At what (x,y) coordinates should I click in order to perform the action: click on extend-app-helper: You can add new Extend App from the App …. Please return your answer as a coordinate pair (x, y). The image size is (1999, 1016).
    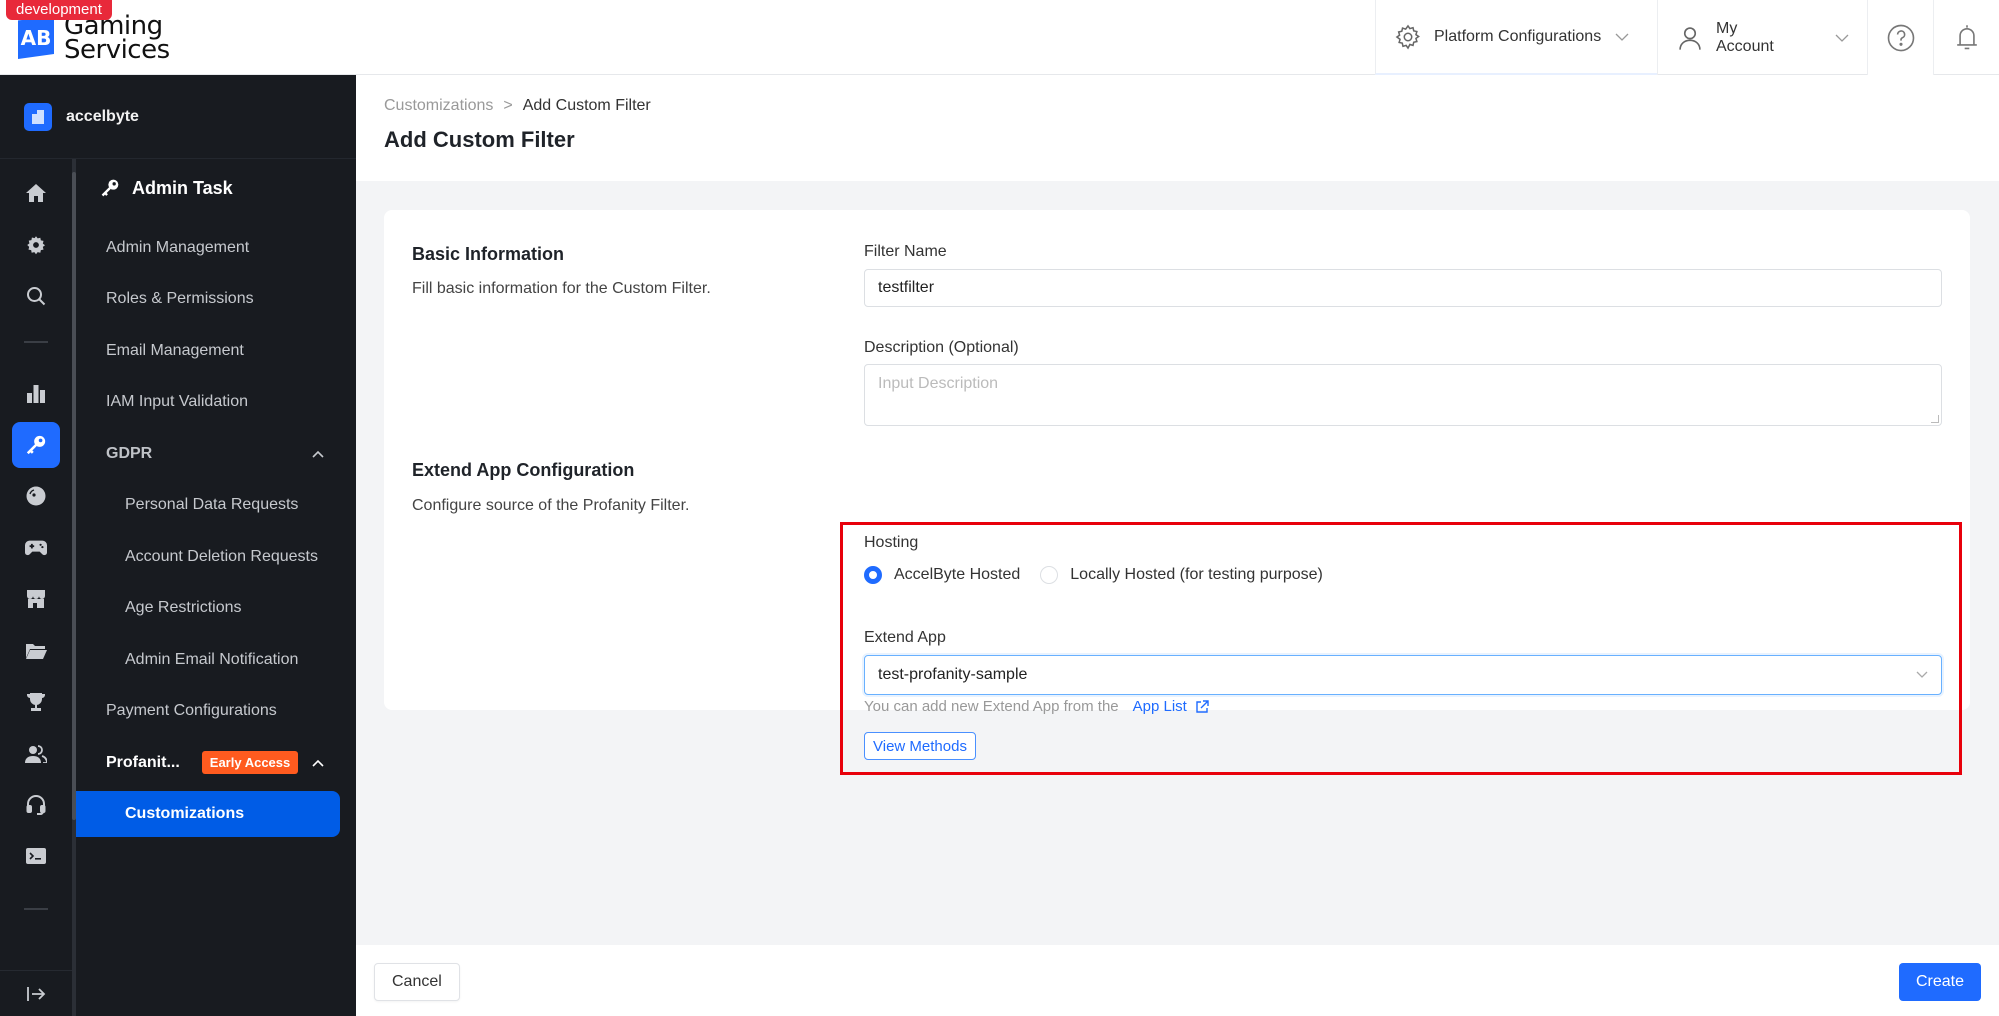
    Looking at the image, I should click on (1036, 706).